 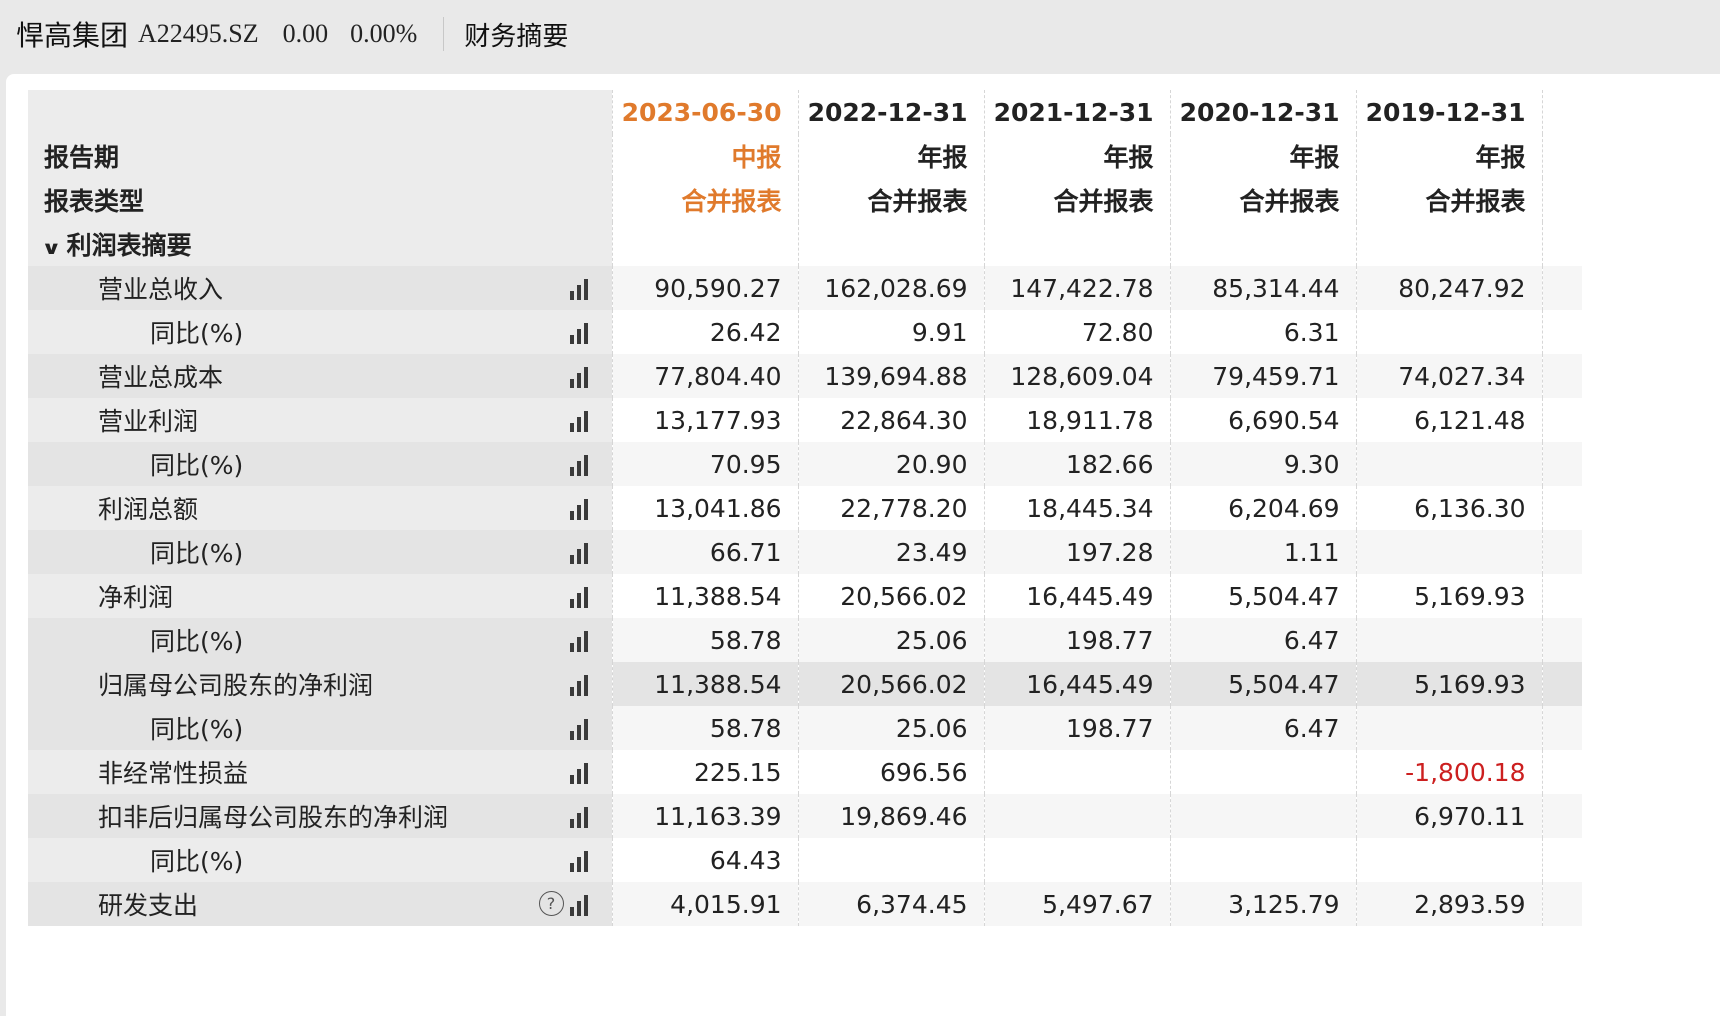 What do you see at coordinates (890, 420) in the screenshot?
I see `value-cell: 22,864.30` at bounding box center [890, 420].